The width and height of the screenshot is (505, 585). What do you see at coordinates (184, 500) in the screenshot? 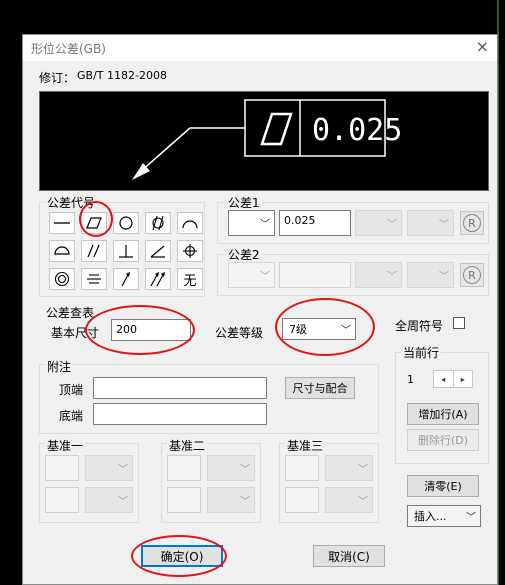
I see `datum2-extra-input` at bounding box center [184, 500].